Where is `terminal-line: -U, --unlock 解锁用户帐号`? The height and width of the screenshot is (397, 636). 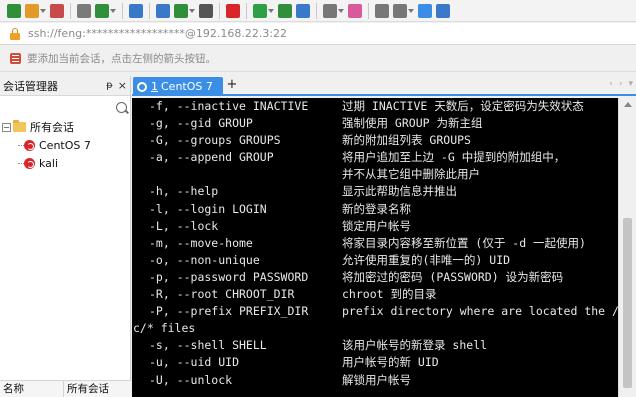 terminal-line: -U, --unlock 解锁用户帐号 is located at coordinates (375, 380).